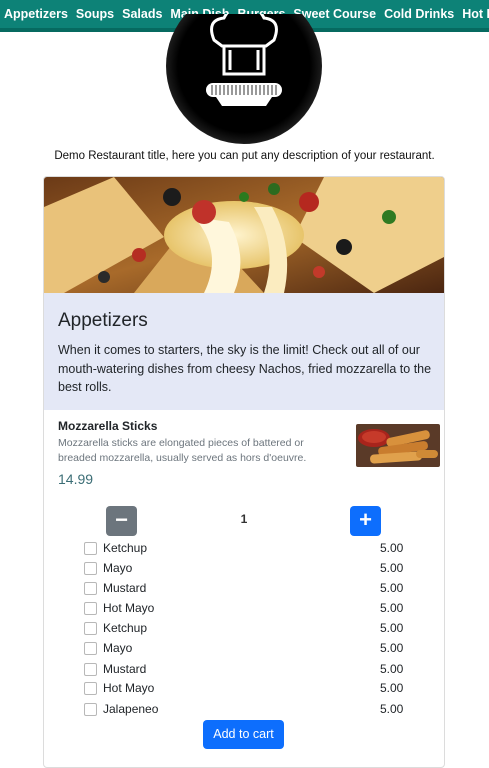 The image size is (489, 768). What do you see at coordinates (108, 426) in the screenshot?
I see `item-name: Mozzarella Sticks` at bounding box center [108, 426].